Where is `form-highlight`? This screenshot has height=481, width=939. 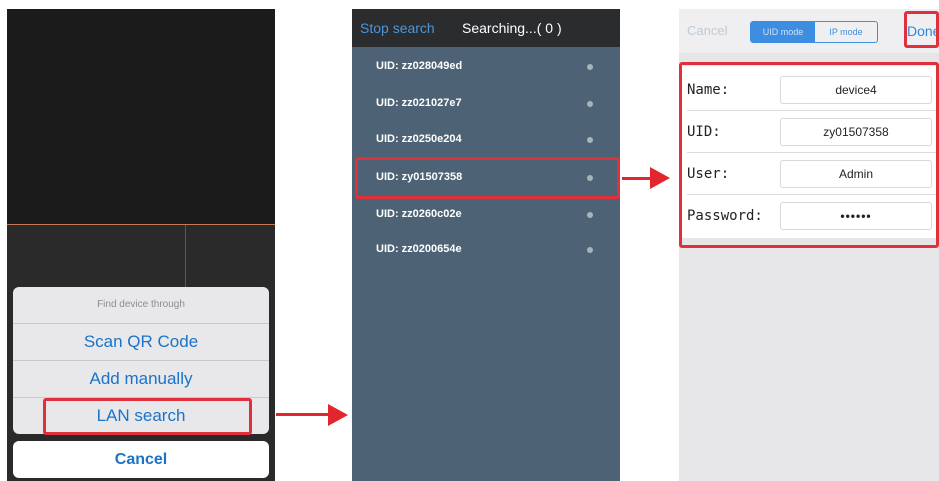 form-highlight is located at coordinates (809, 155).